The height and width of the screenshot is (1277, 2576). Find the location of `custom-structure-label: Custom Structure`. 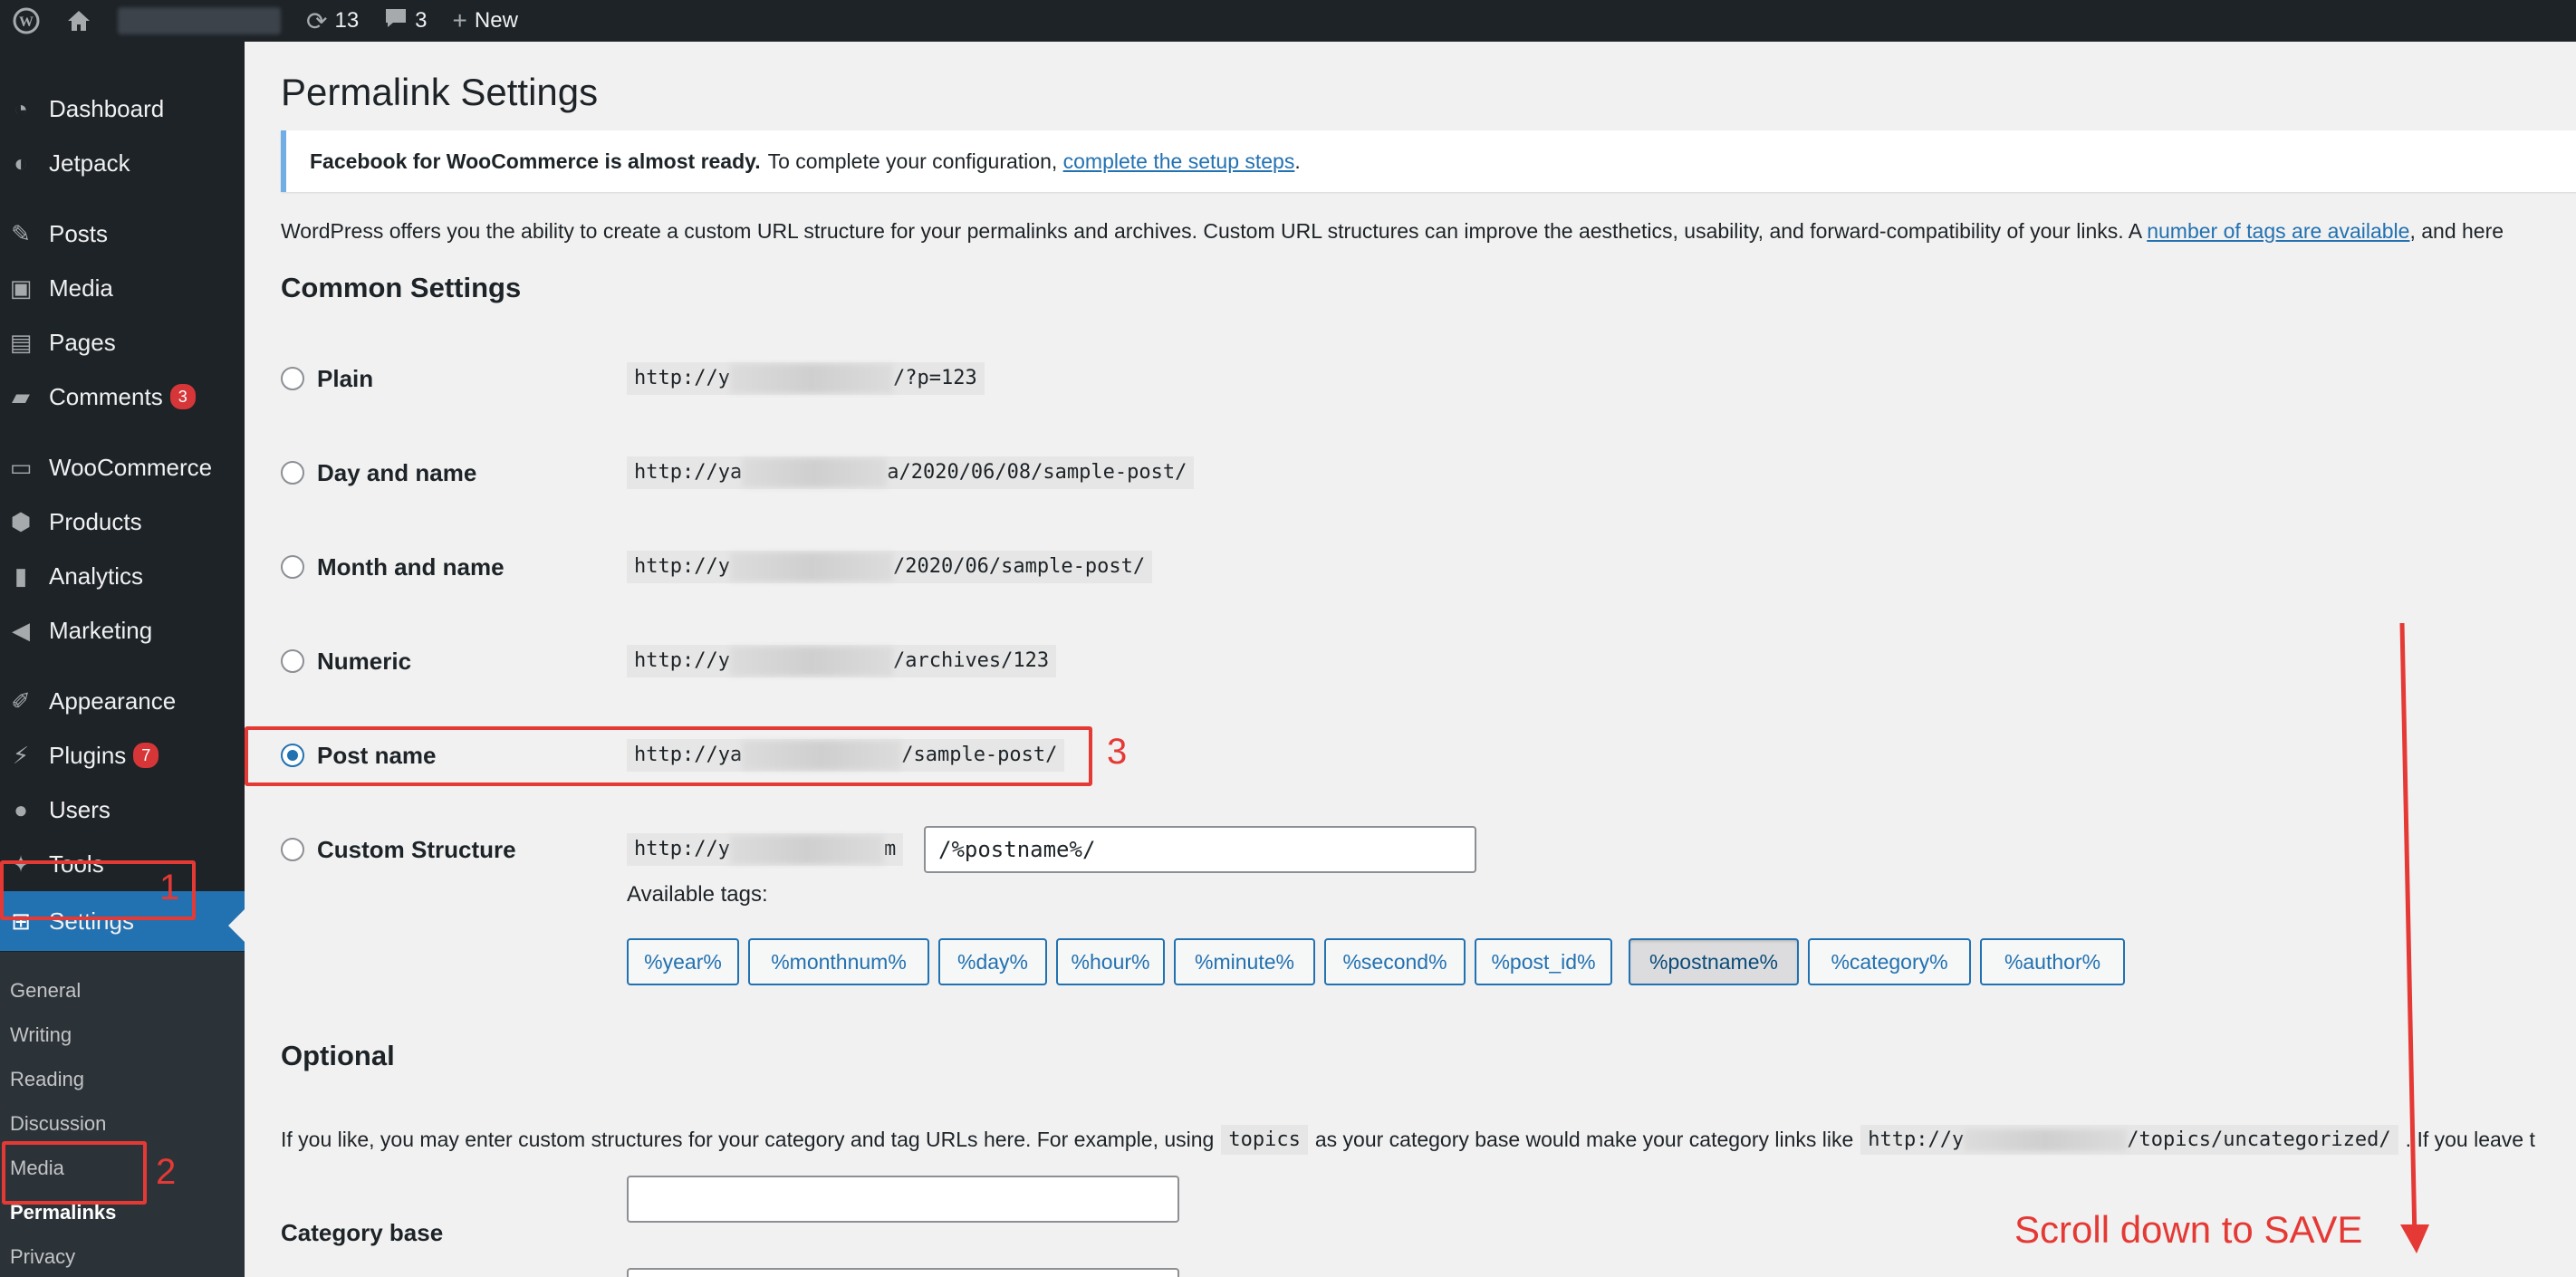

custom-structure-label: Custom Structure is located at coordinates (416, 849).